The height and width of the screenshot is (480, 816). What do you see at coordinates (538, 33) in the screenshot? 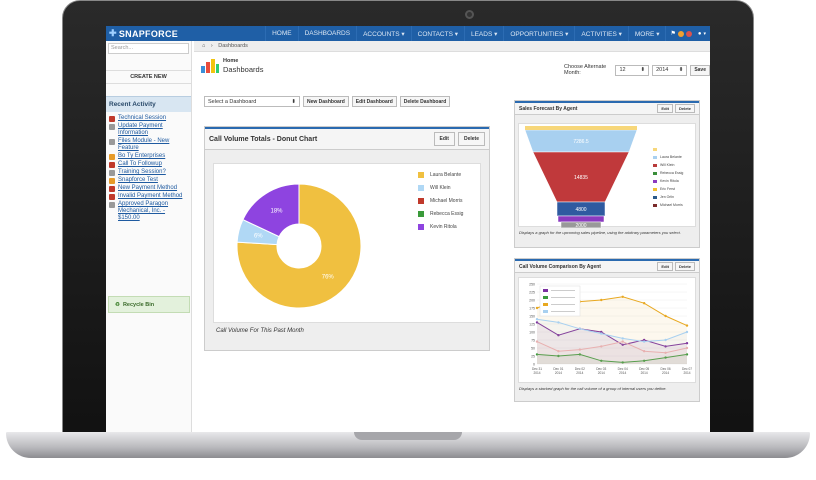
I see `nav-item: OPPORTUNITIES ▾` at bounding box center [538, 33].